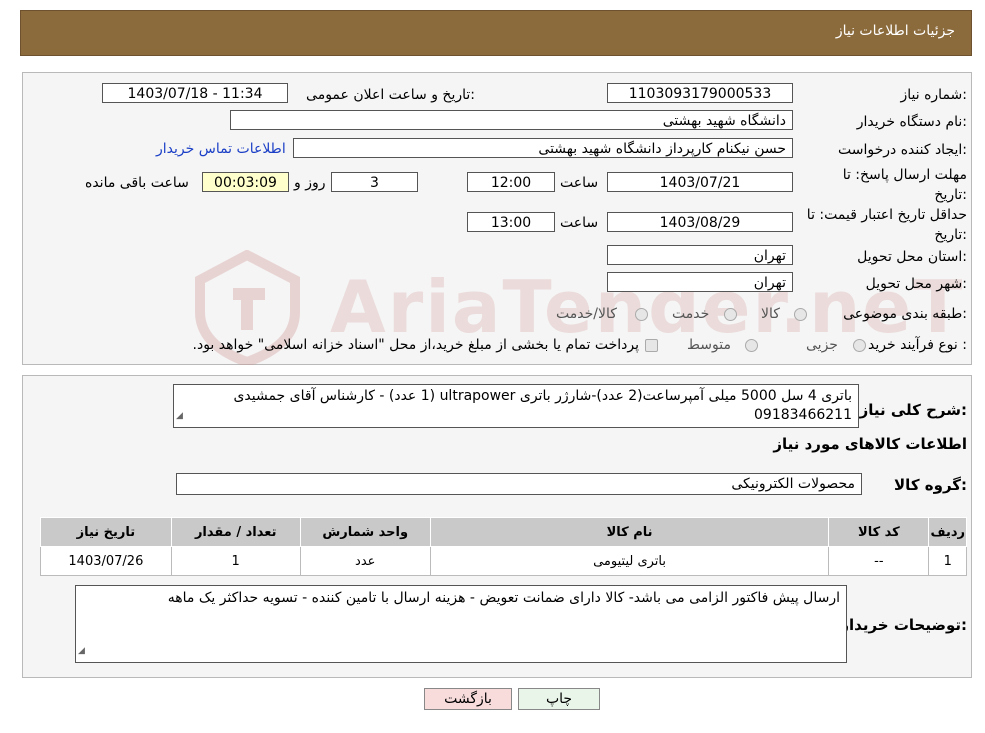  I want to click on buyer-label: نام دستگاه خریدار:, so click(911, 122).